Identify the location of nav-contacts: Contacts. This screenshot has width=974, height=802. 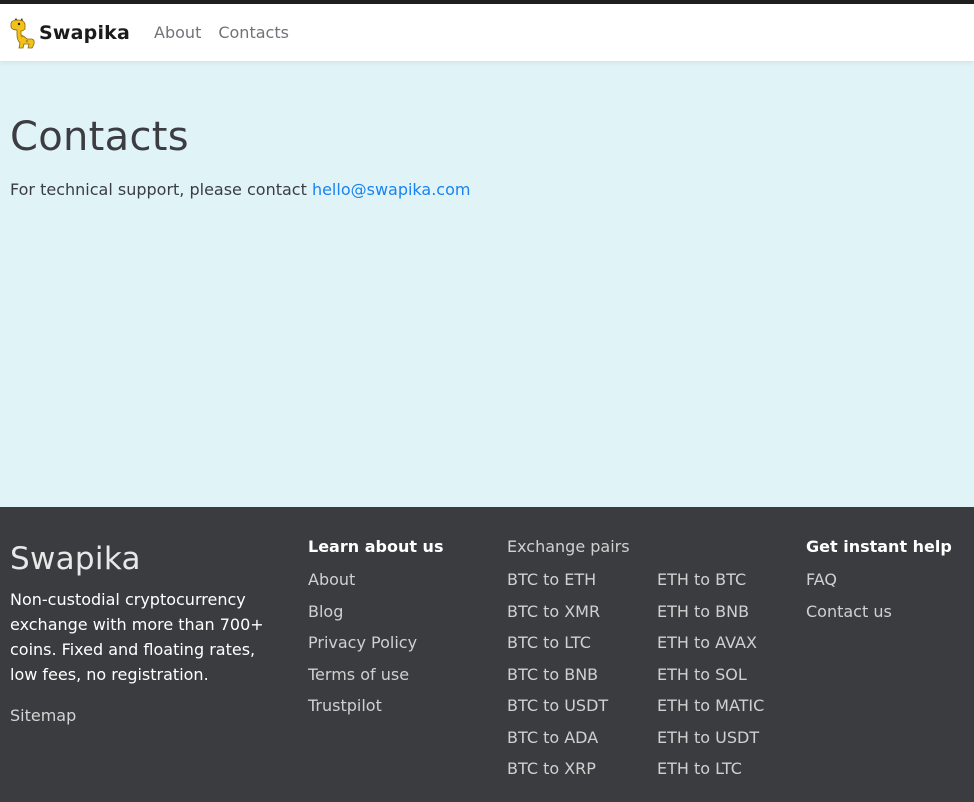
(253, 32).